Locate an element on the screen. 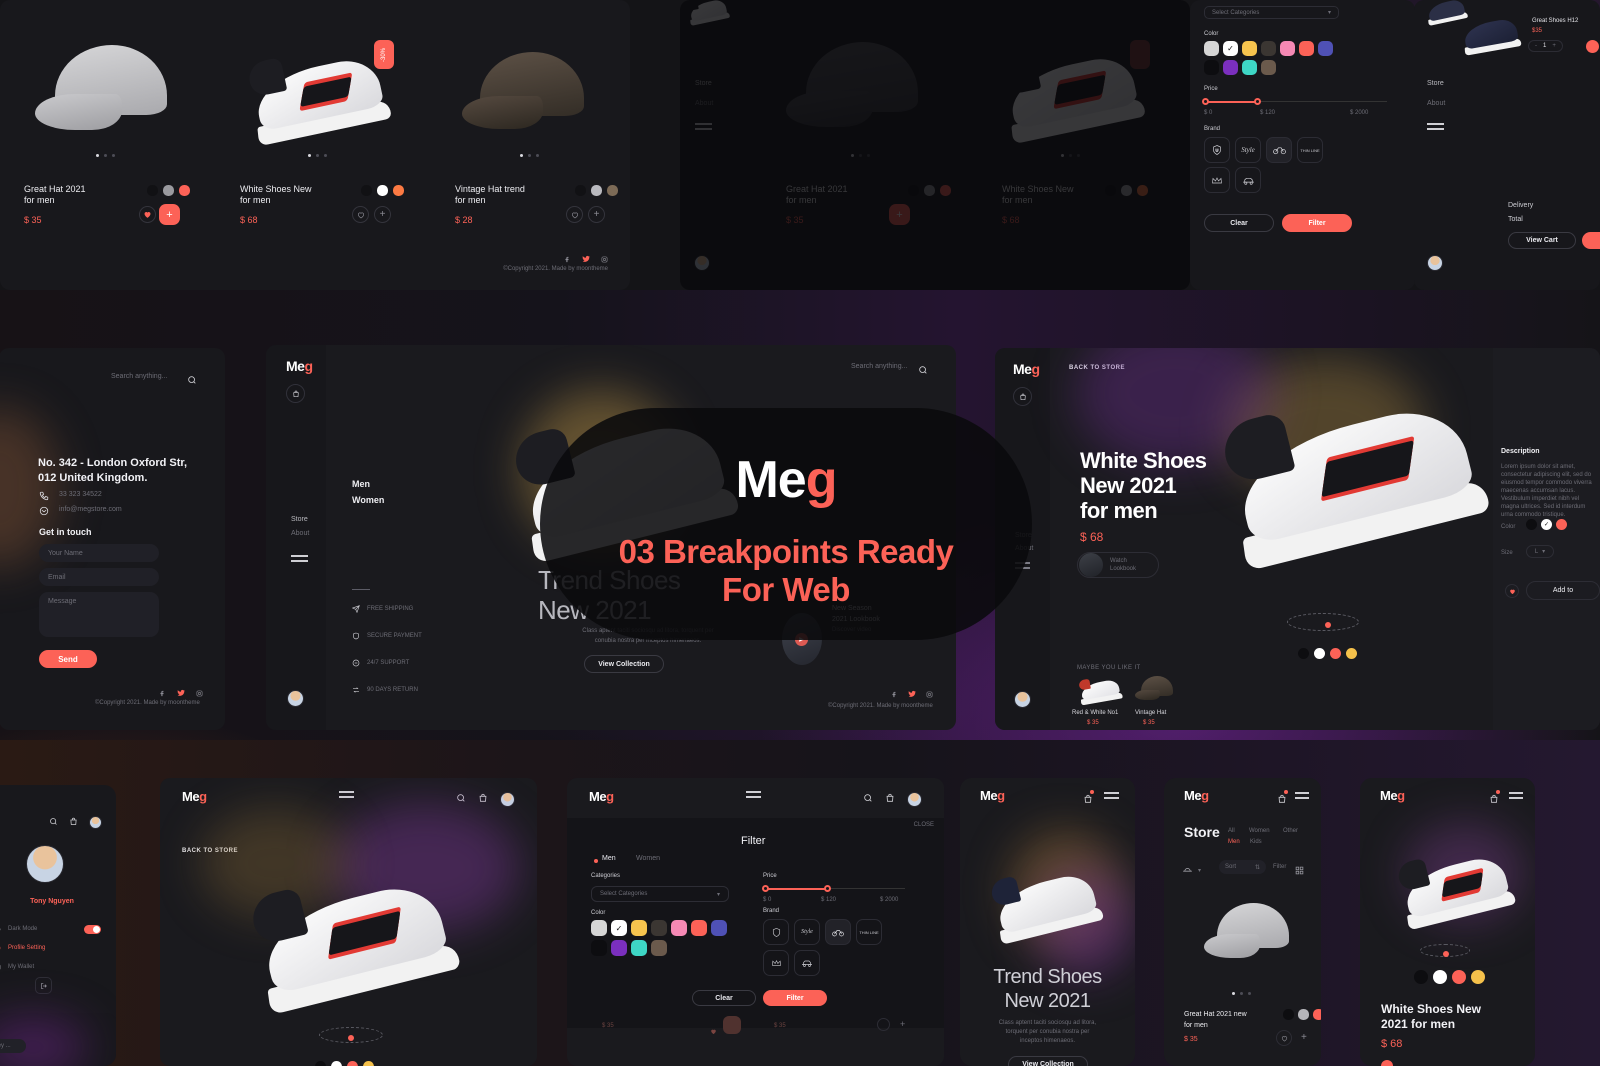 The width and height of the screenshot is (1600, 1066). social-links is located at coordinates (912, 694).